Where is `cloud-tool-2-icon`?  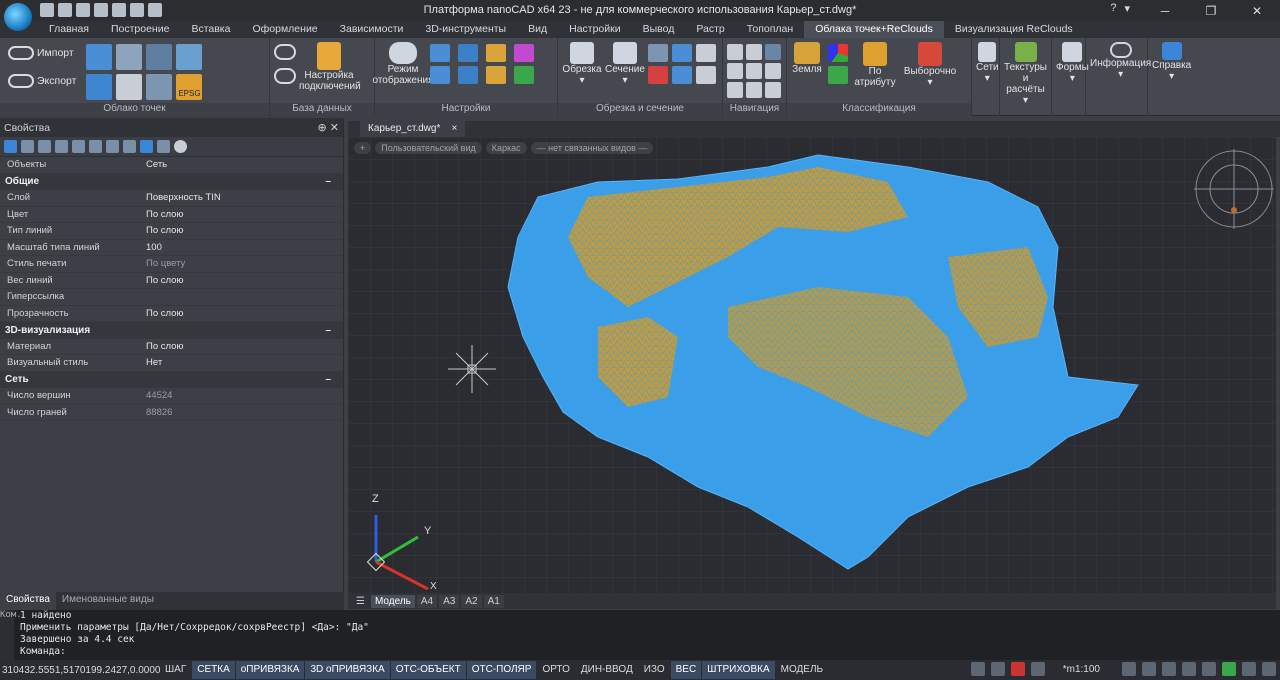
cloud-tool-2-icon is located at coordinates (129, 57).